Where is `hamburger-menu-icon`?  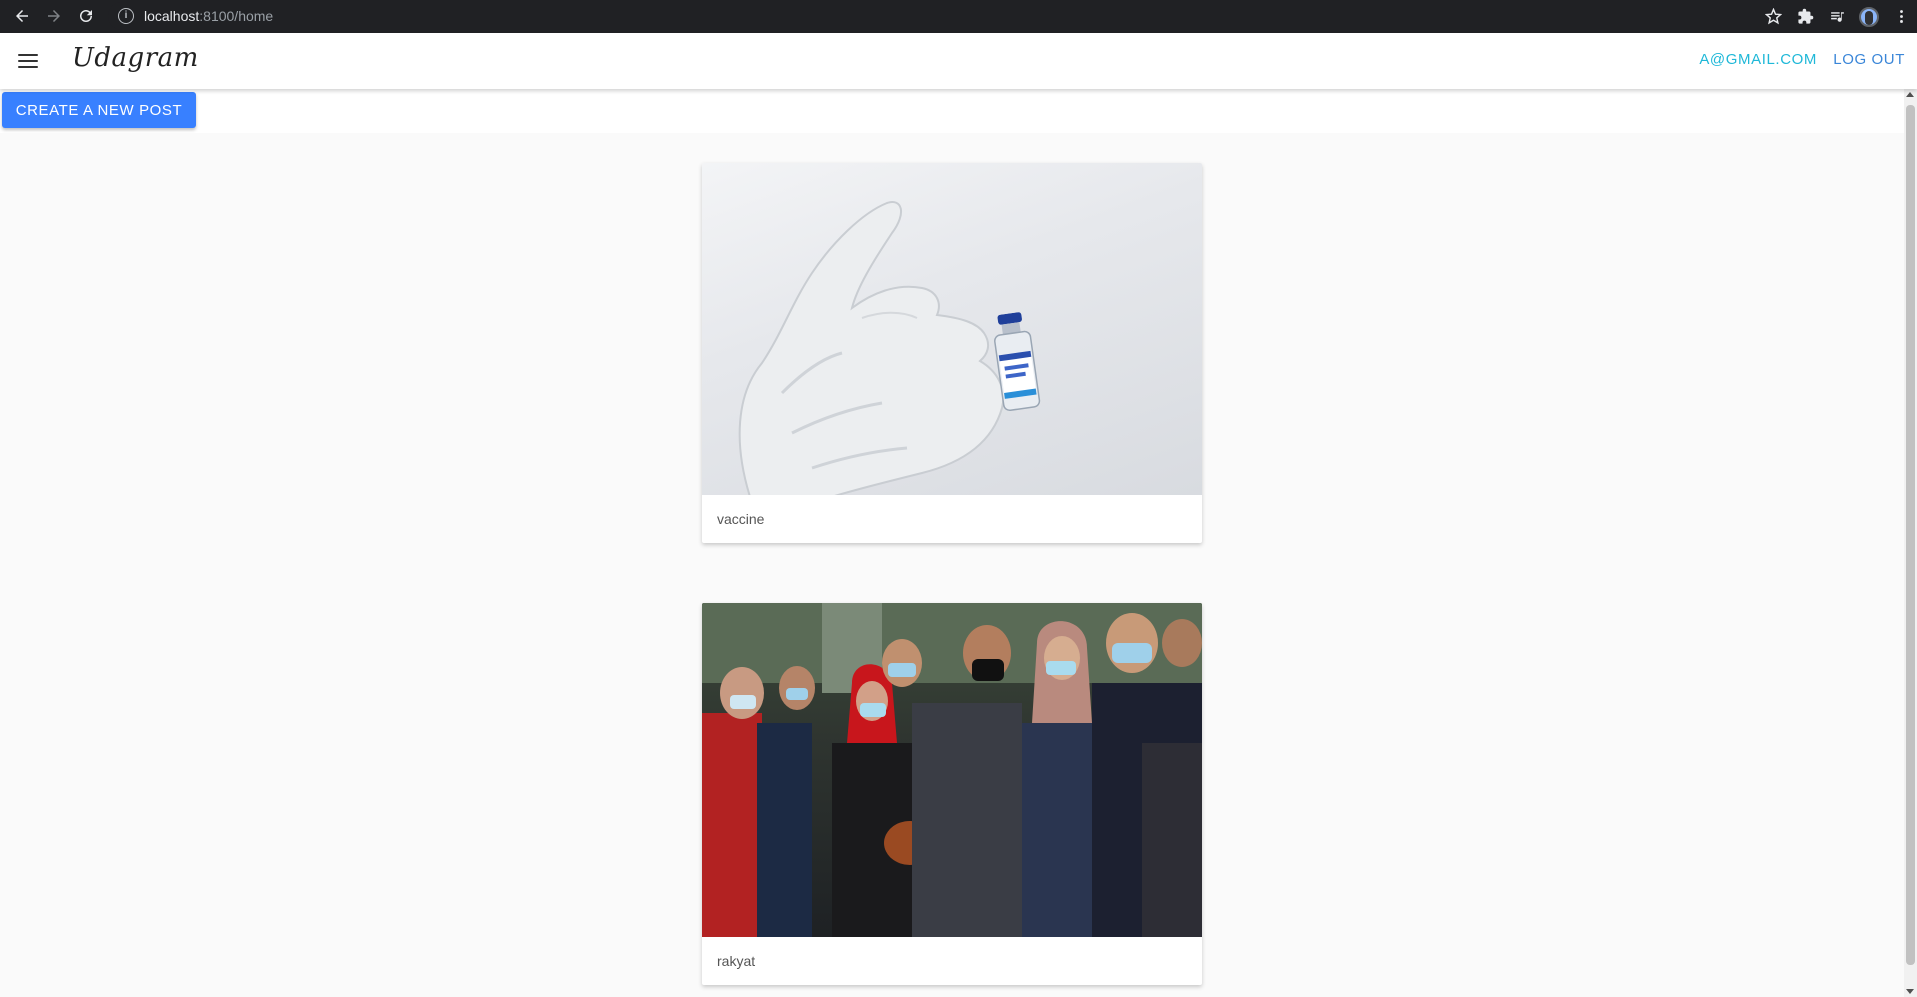 hamburger-menu-icon is located at coordinates (28, 61).